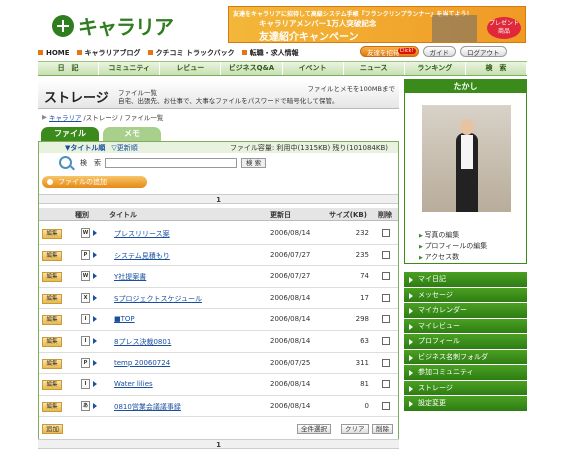 This screenshot has height=456, width=565. Describe the element at coordinates (52, 429) in the screenshot. I see `add-button: 追加` at that location.